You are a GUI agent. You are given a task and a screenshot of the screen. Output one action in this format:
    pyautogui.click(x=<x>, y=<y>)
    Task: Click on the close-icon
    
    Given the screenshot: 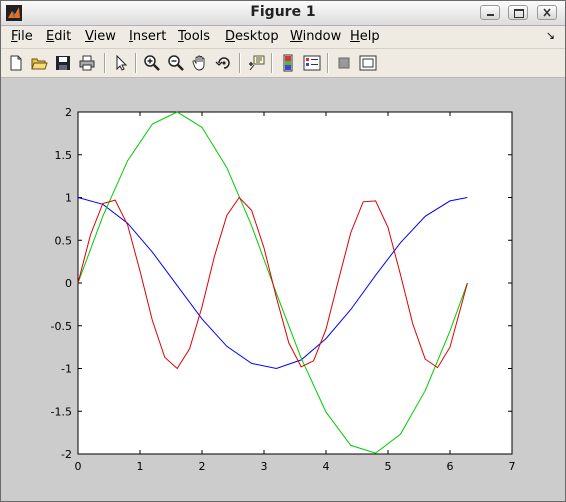 What is the action you would take?
    pyautogui.click(x=547, y=12)
    